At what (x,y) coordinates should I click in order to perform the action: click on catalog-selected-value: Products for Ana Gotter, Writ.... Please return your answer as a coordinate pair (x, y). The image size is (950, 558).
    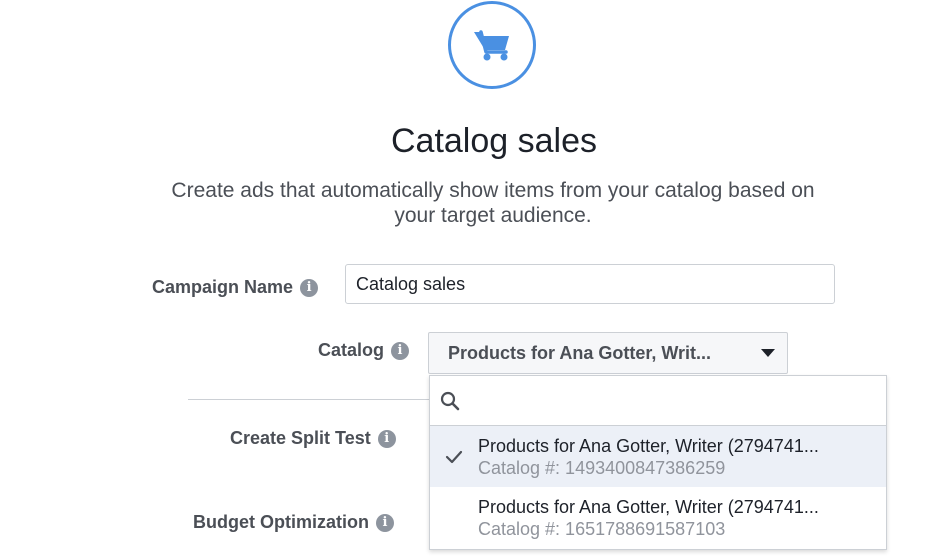
    Looking at the image, I should click on (580, 352).